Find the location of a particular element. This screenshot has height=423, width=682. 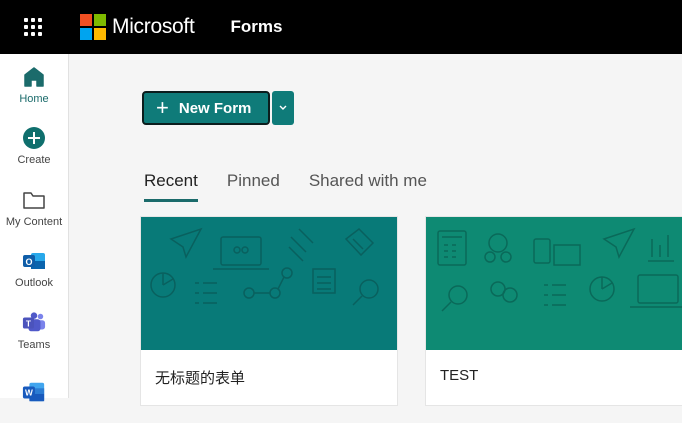

sidebar-item-my-content: My Content is located at coordinates (34, 208).